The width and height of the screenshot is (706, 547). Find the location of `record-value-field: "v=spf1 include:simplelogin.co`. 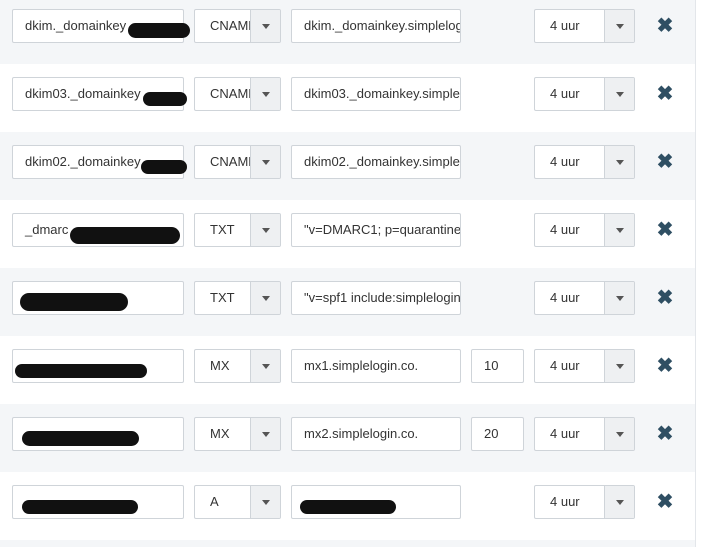

record-value-field: "v=spf1 include:simplelogin.co is located at coordinates (376, 298).